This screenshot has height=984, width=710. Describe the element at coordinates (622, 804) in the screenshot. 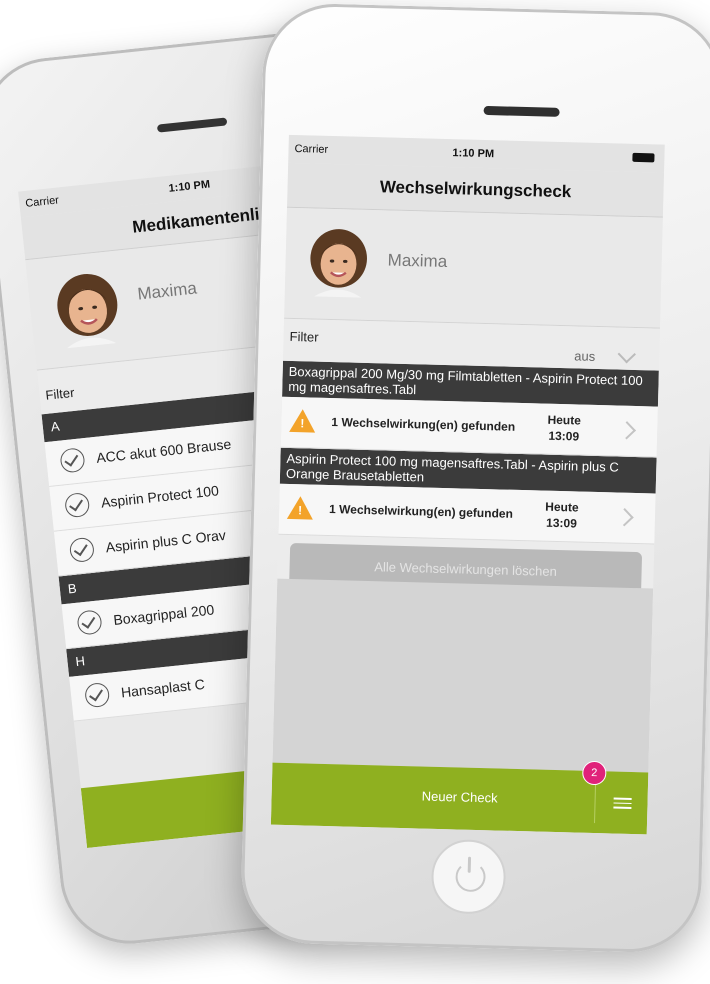

I see `list-menu-icon` at that location.